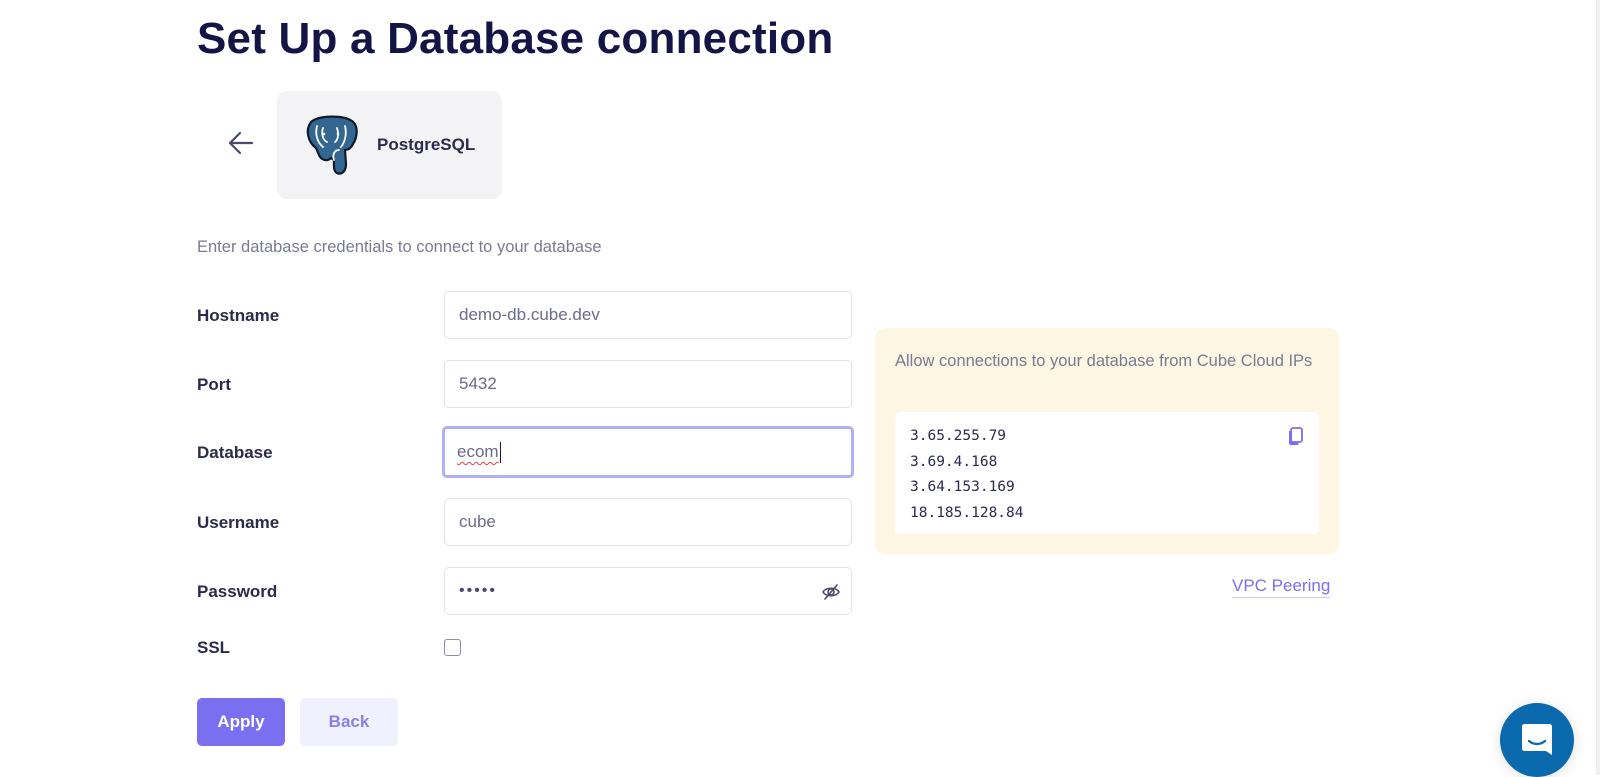  What do you see at coordinates (962, 487) in the screenshot?
I see `ip-address: 3.64.153.169` at bounding box center [962, 487].